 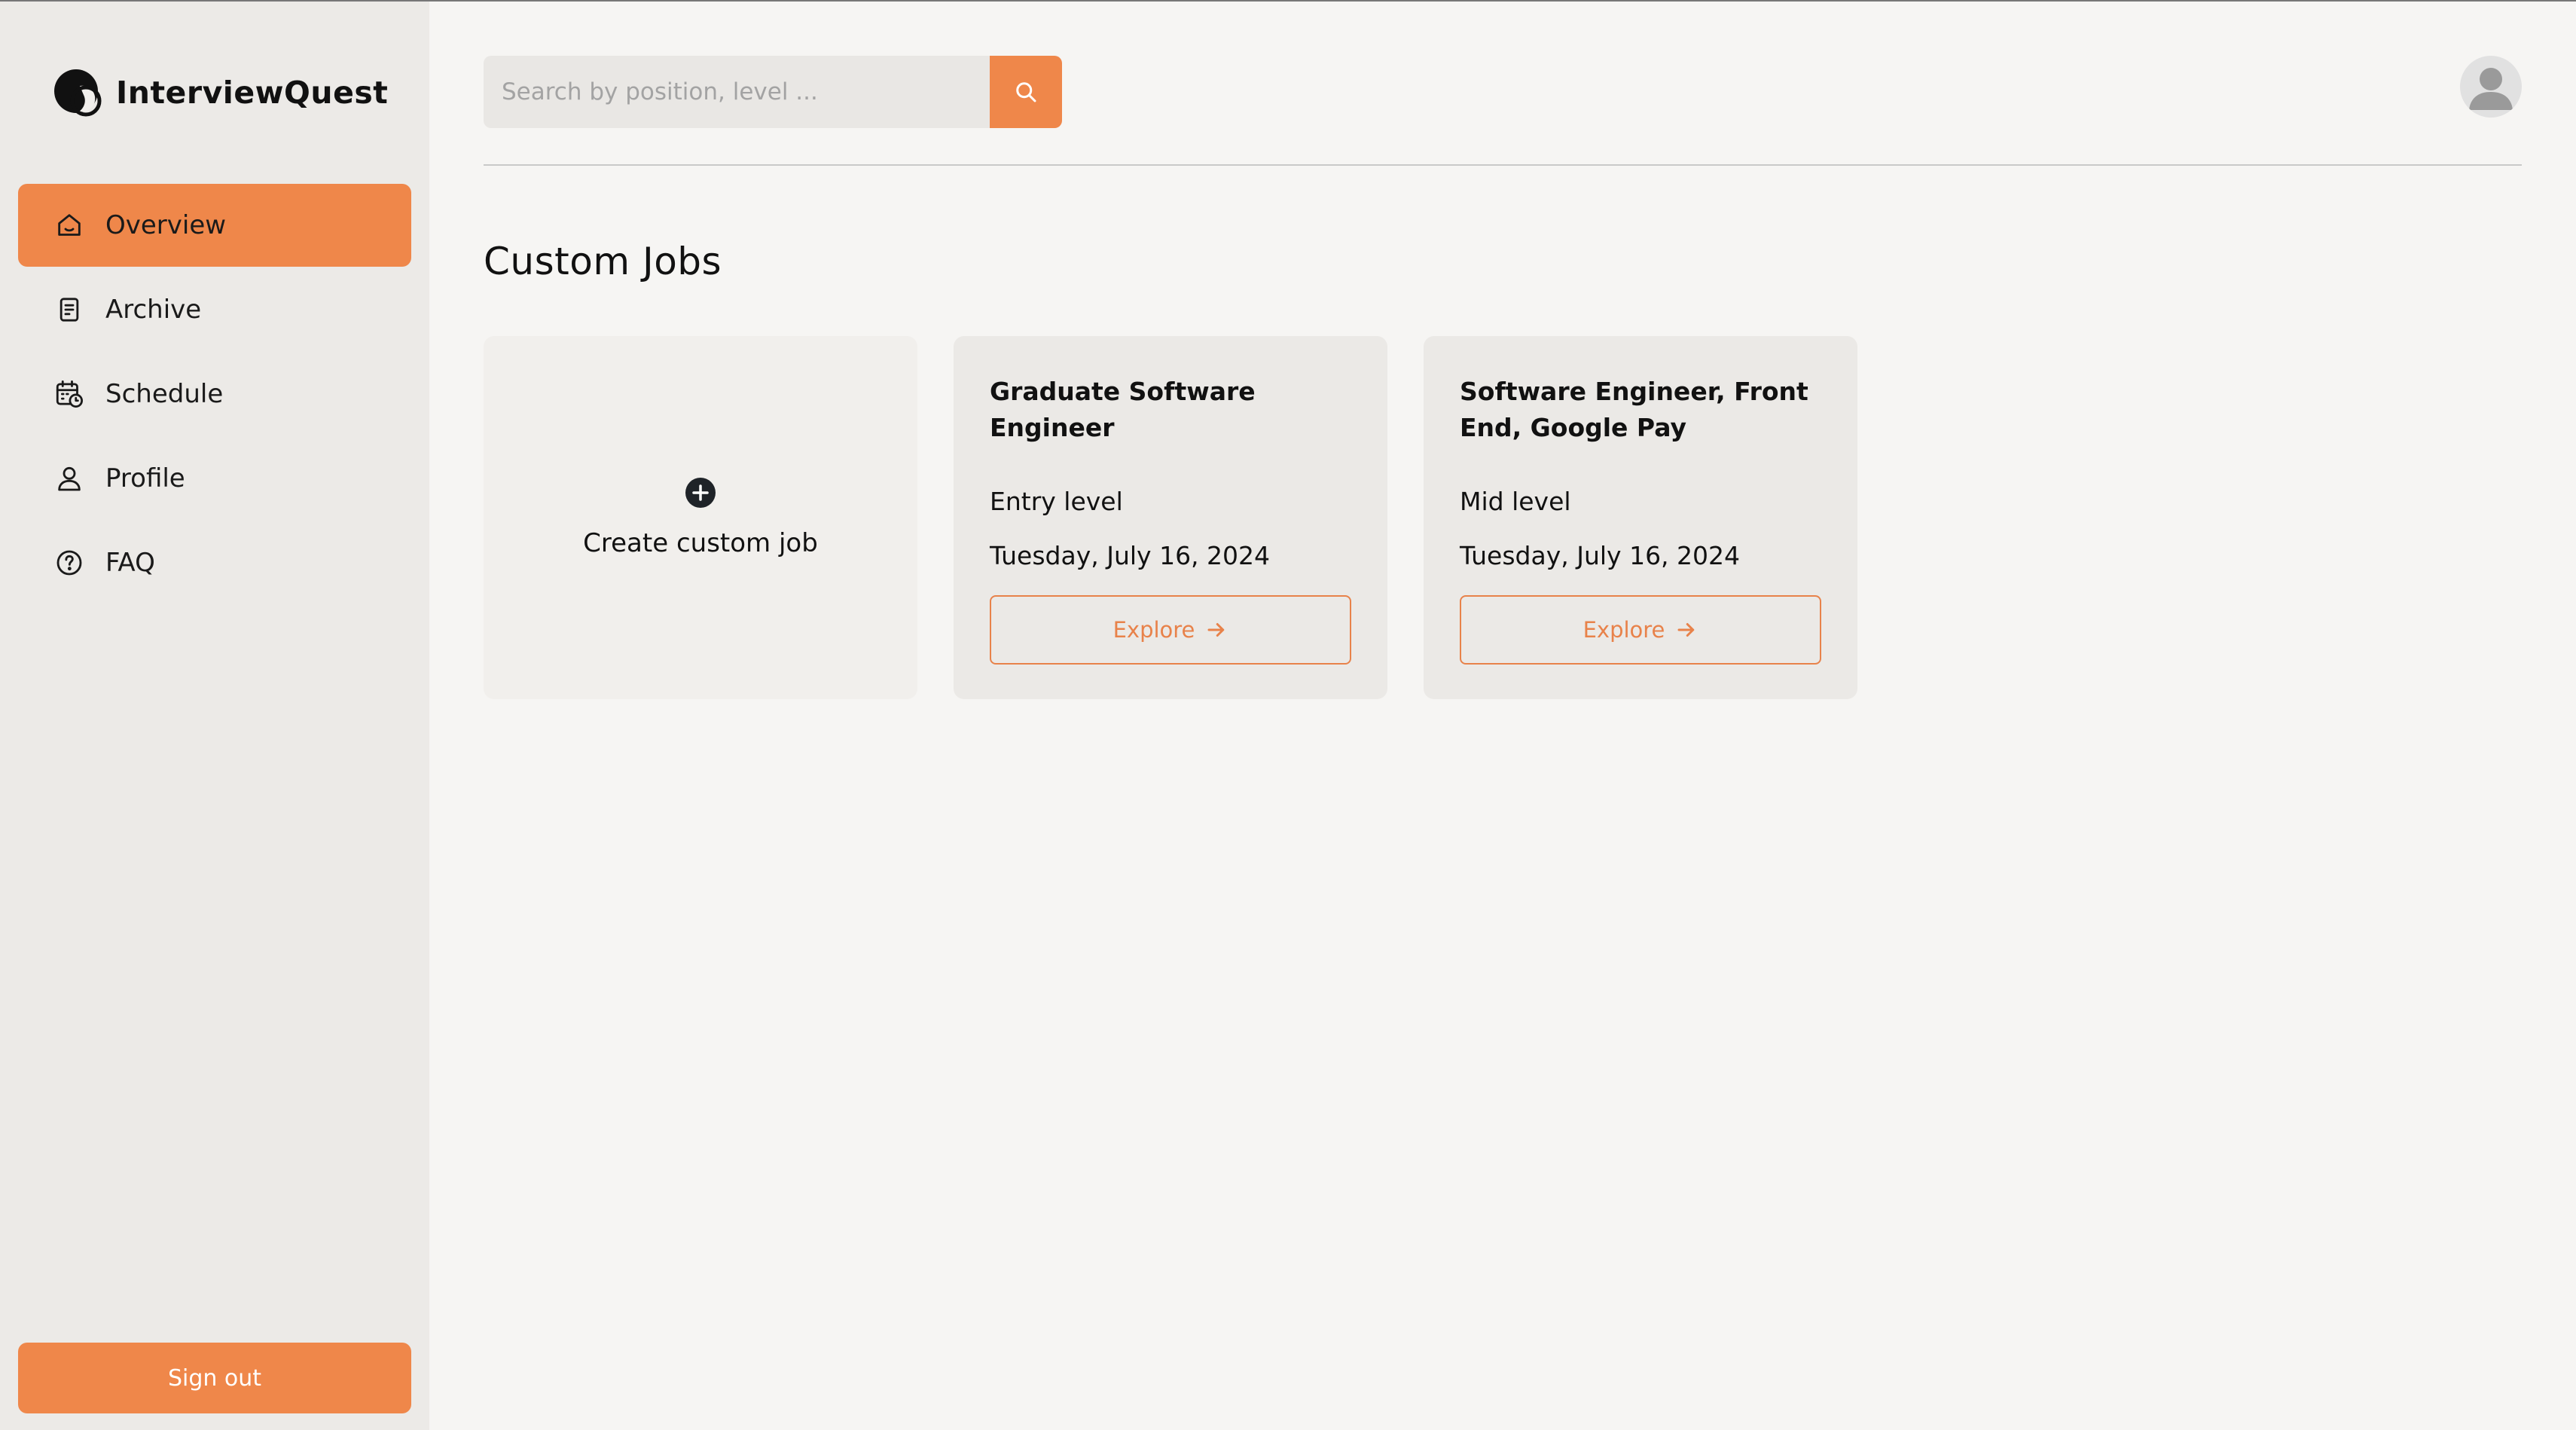 What do you see at coordinates (1634, 410) in the screenshot?
I see `job-title: Software Engineer, Front End, Google Pay` at bounding box center [1634, 410].